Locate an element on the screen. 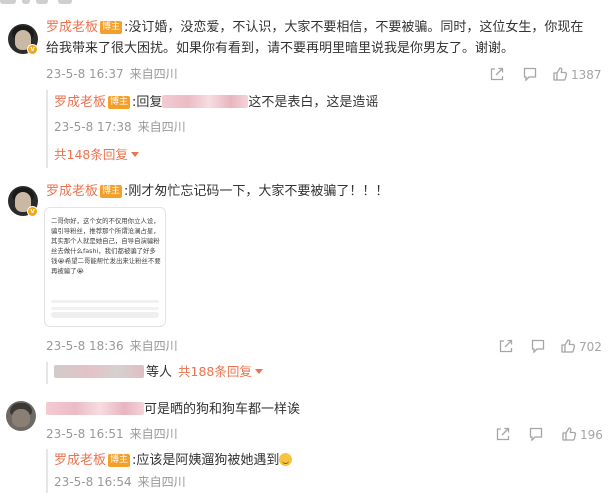 The width and height of the screenshot is (616, 493). like-button: 1387 is located at coordinates (577, 75).